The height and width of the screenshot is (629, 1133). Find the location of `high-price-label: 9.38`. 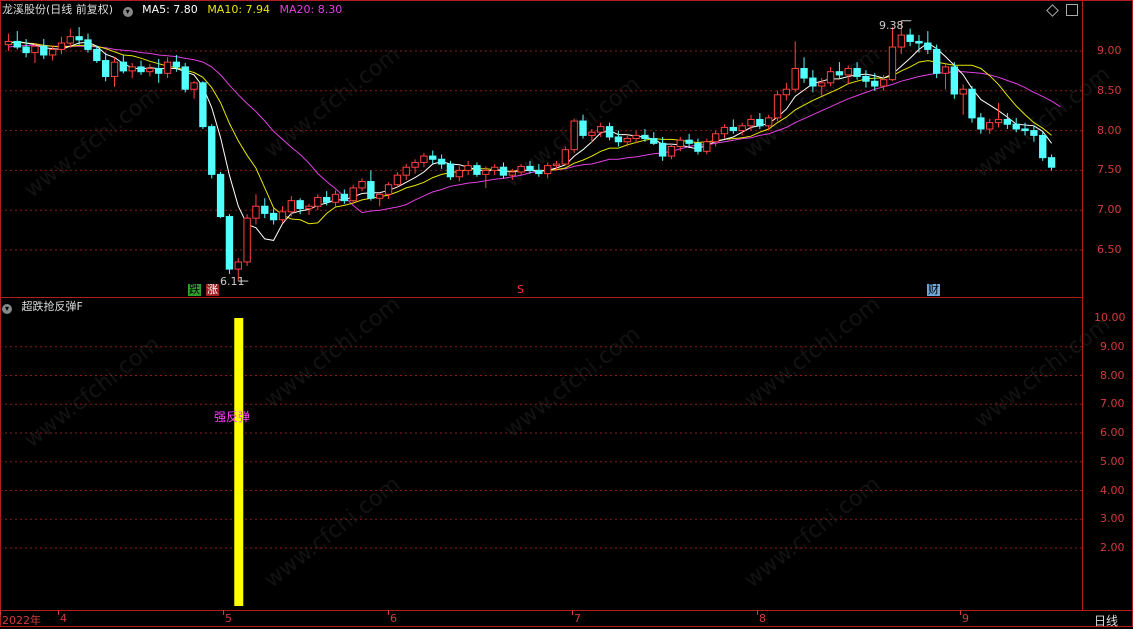

high-price-label: 9.38 is located at coordinates (891, 25).